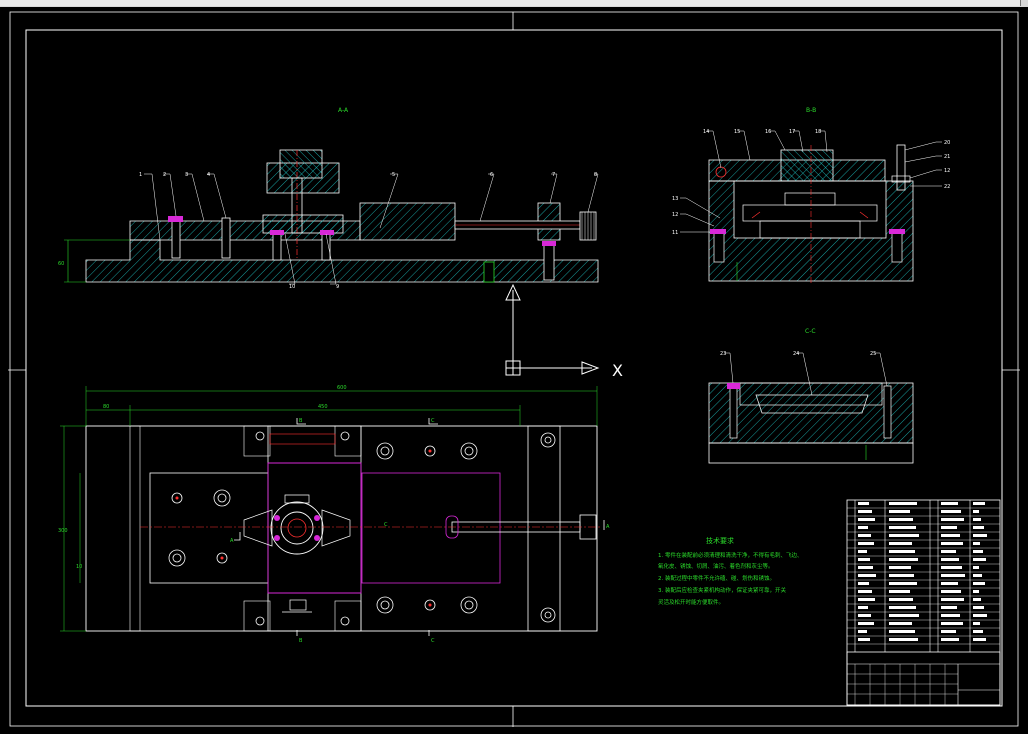  Describe the element at coordinates (342, 388) in the screenshot. I see `dim-plan-total: 600` at that location.